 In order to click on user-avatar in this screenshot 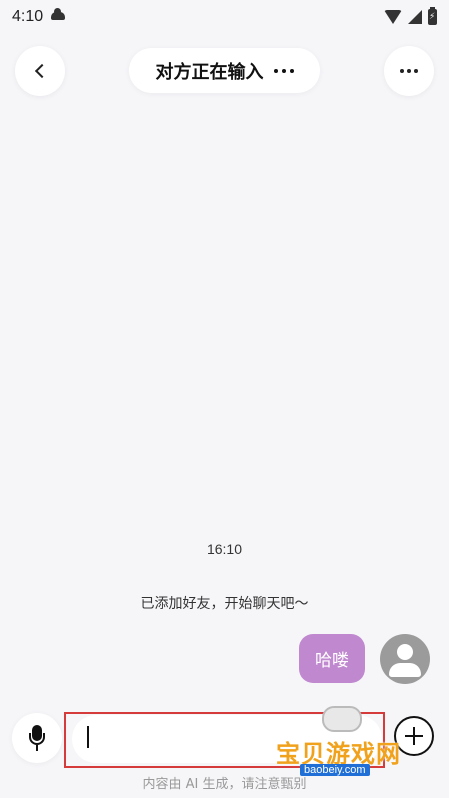, I will do `click(405, 659)`.